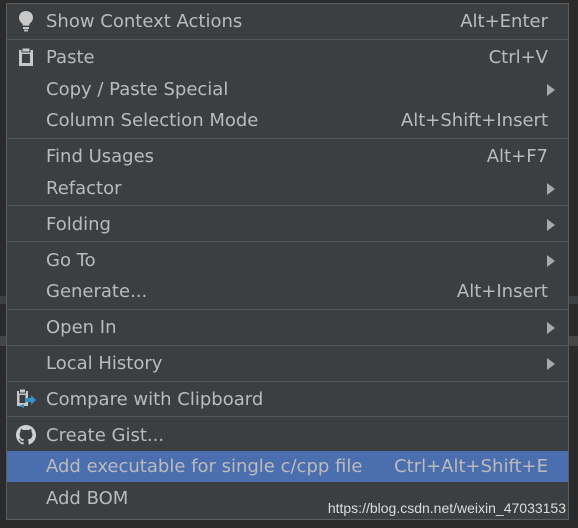 Image resolution: width=578 pixels, height=528 pixels. Describe the element at coordinates (78, 224) in the screenshot. I see `menu-item-label: Folding` at that location.